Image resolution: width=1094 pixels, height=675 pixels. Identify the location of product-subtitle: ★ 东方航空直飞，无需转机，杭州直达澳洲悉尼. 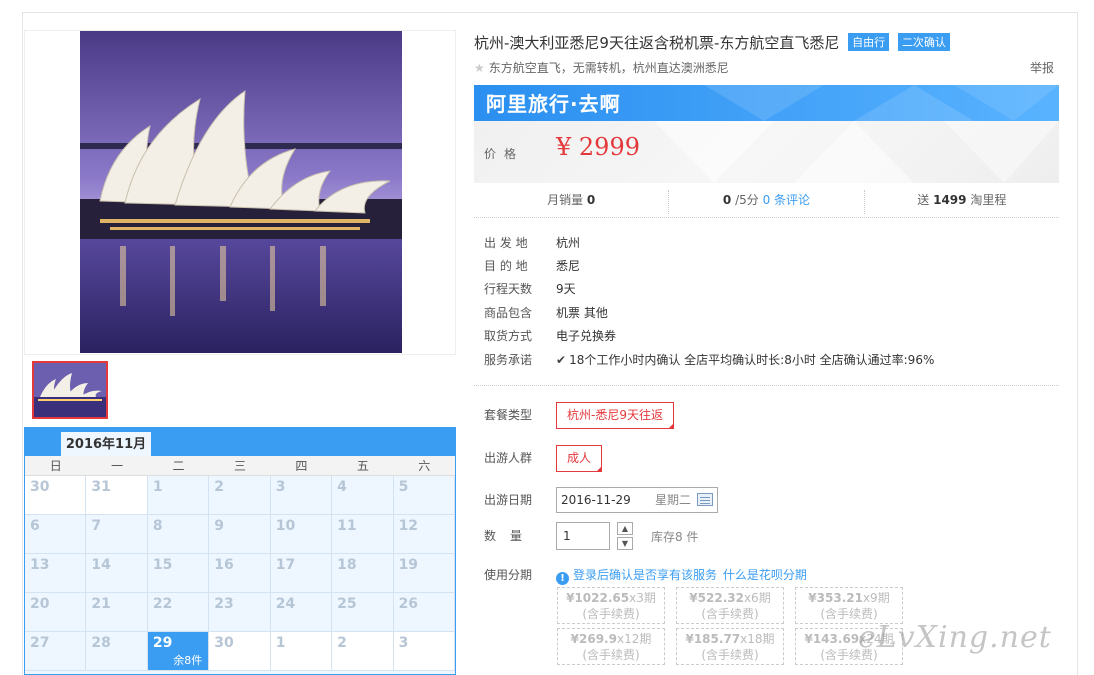
(601, 67).